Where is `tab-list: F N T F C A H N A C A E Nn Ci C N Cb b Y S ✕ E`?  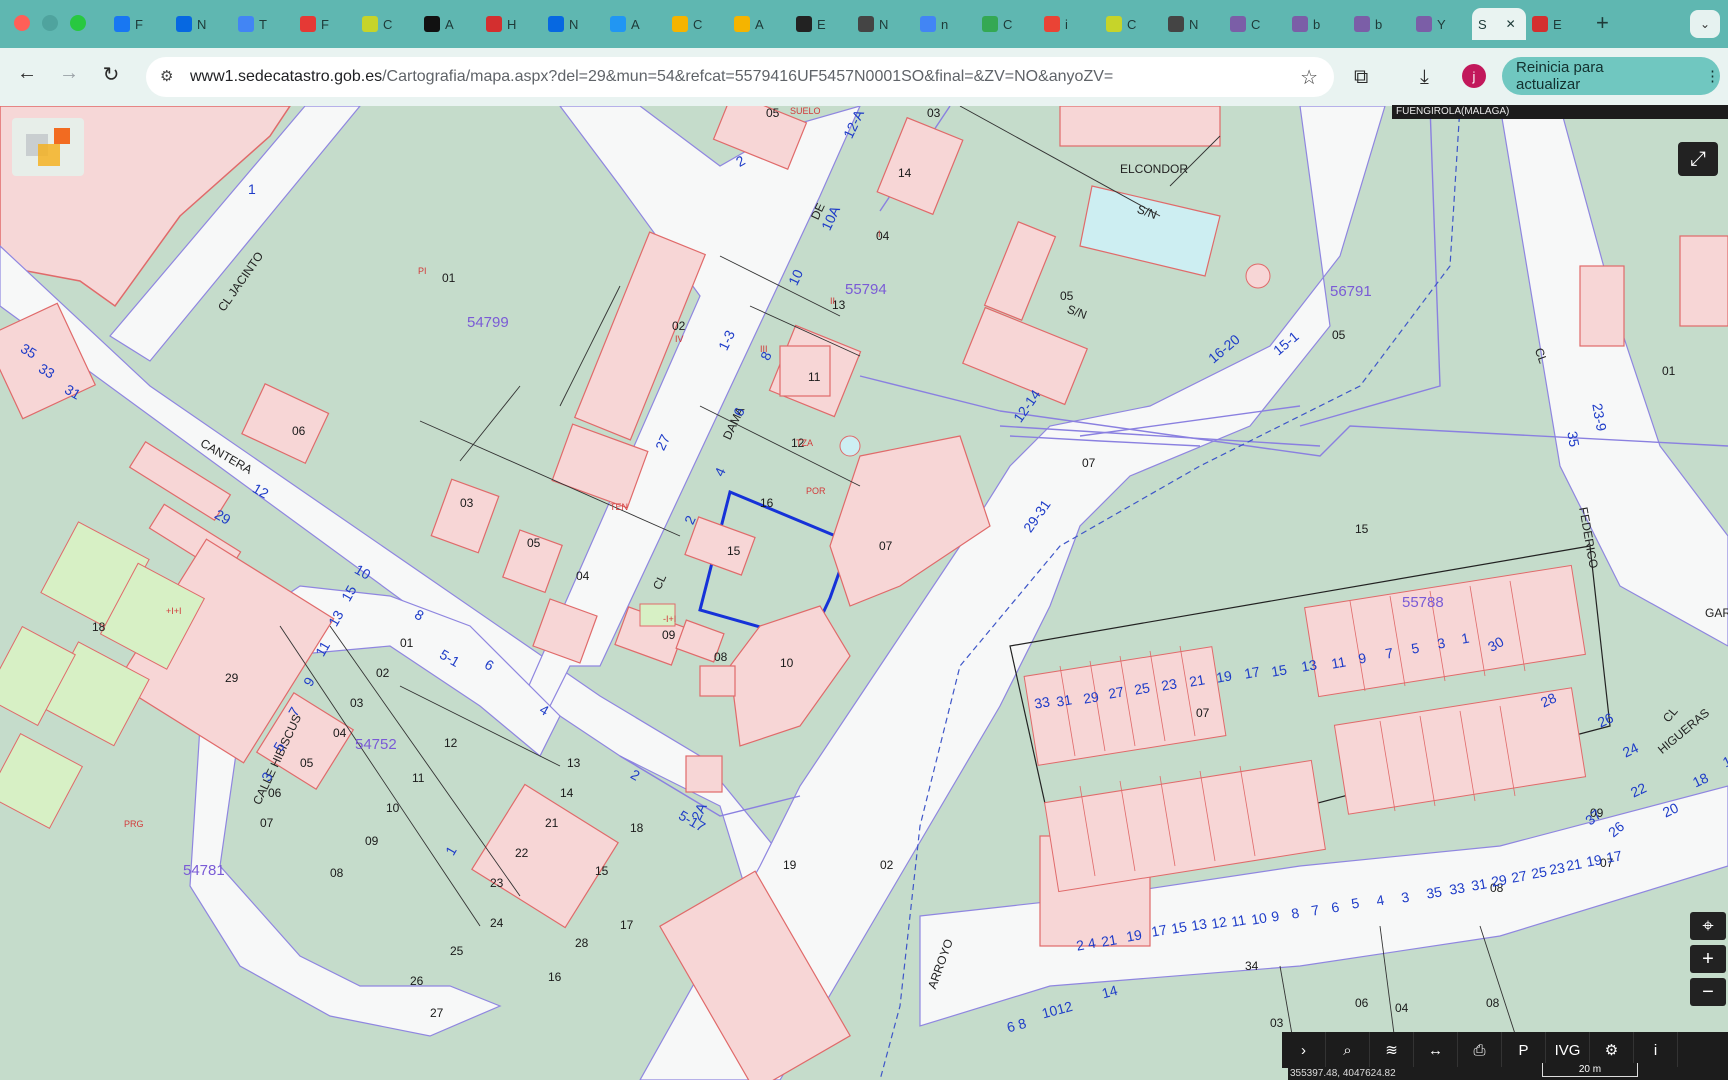
tab-list: F N T F C A H N A C A E Nn Ci C N Cb b Y S ✕ E is located at coordinates (848, 24).